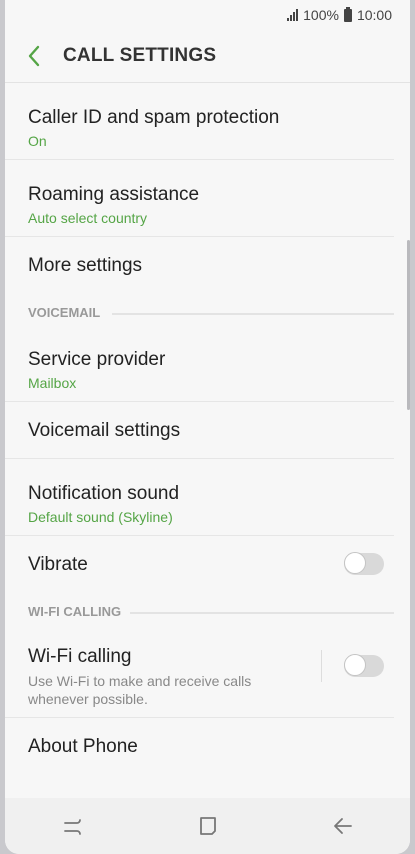  I want to click on battery-icon, so click(347, 14).